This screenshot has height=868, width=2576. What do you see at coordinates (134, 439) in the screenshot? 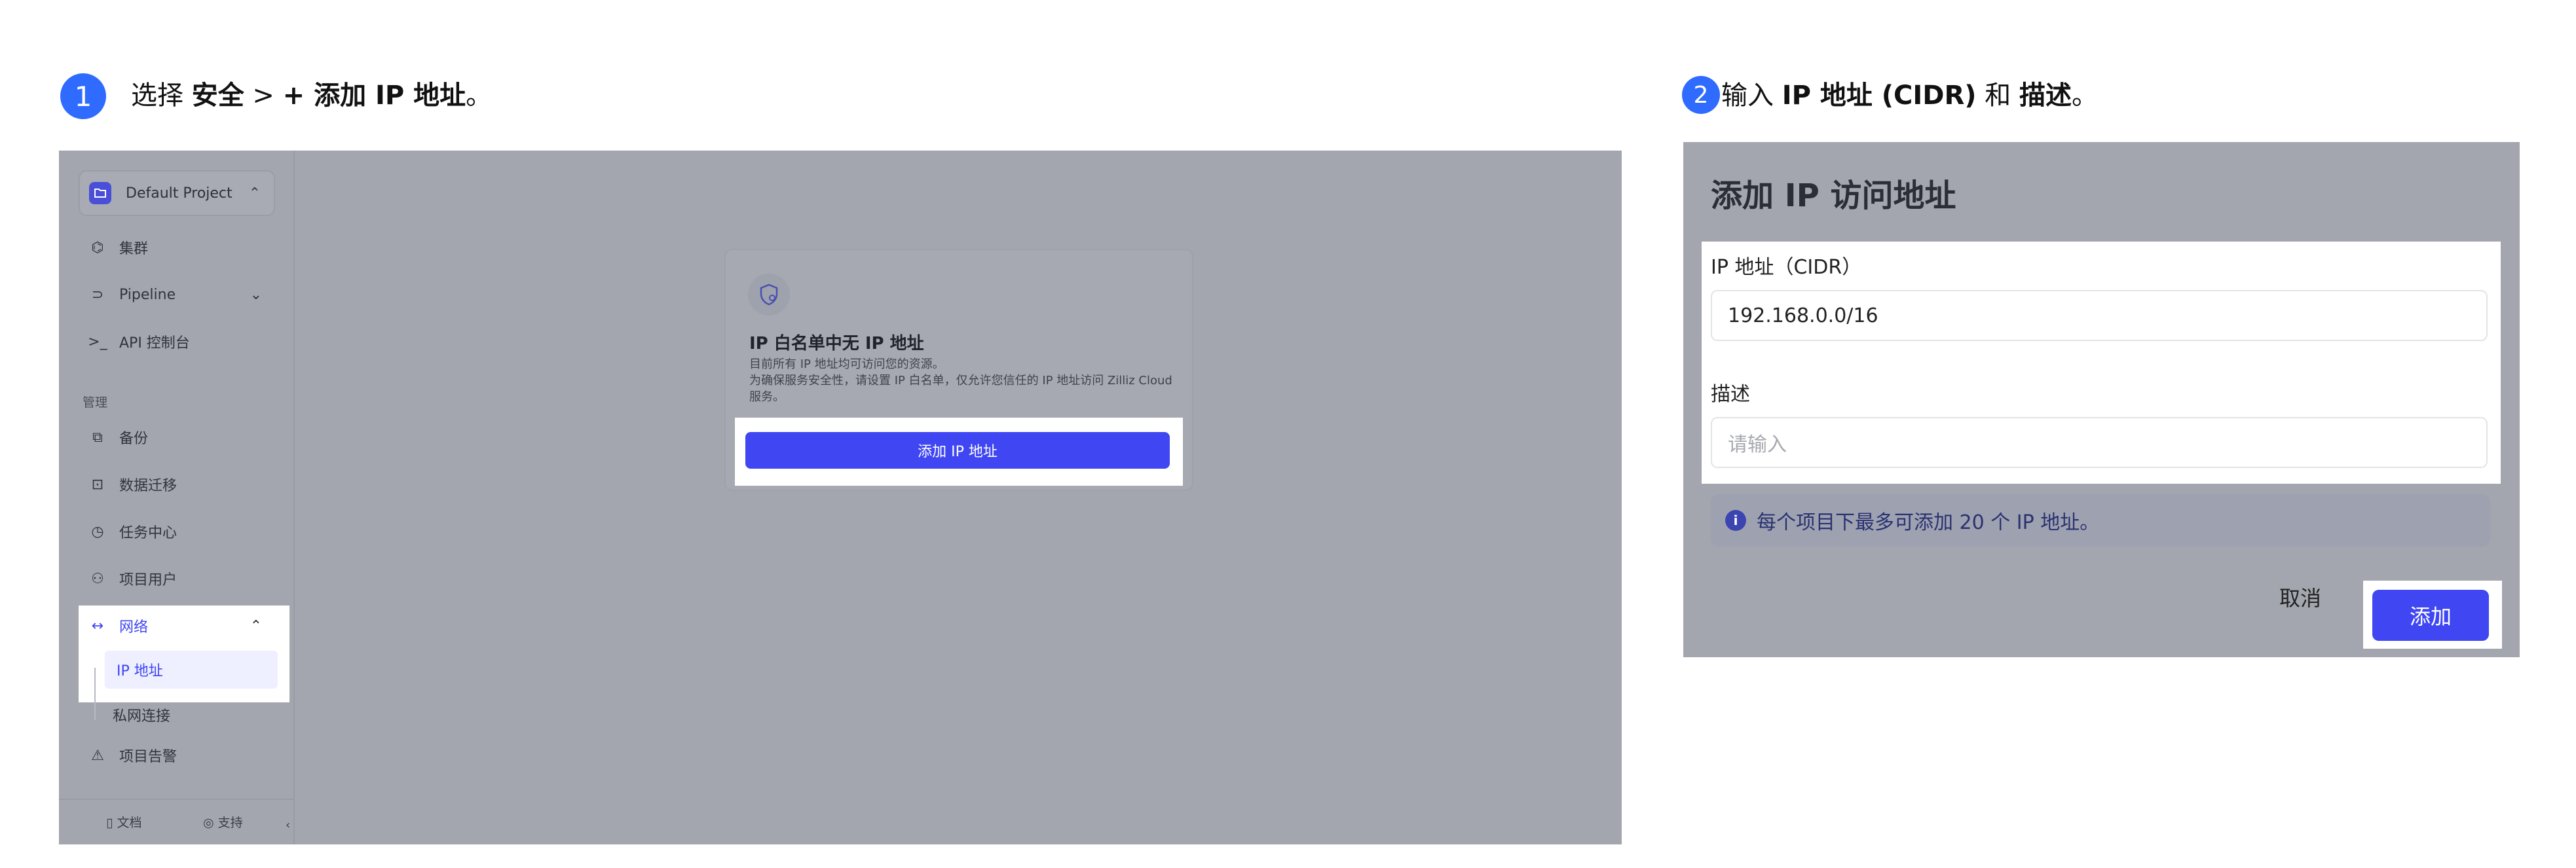
I see `sidebar-item-label: 备份` at bounding box center [134, 439].